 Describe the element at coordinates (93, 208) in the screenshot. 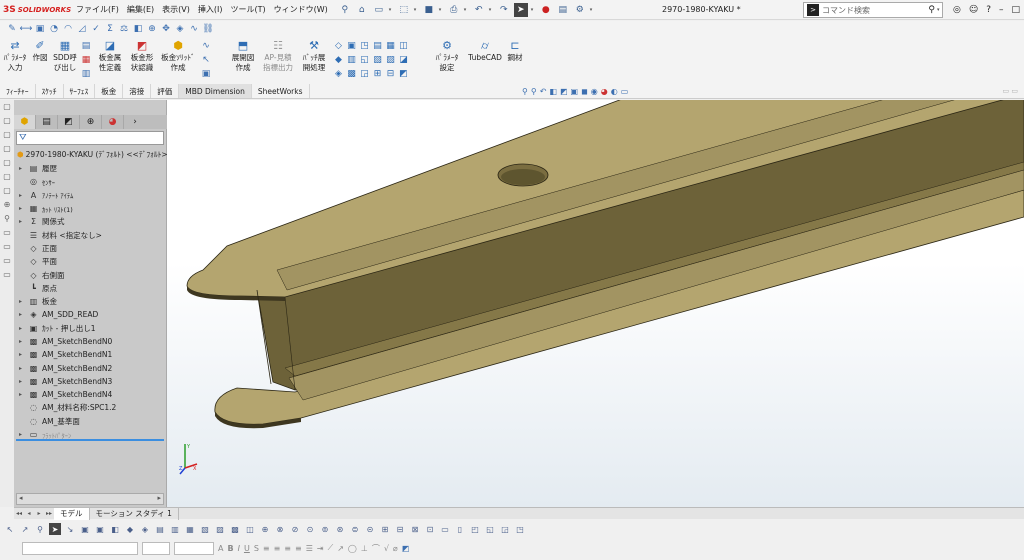

I see `feature-tree-item: ▸ ▦ ｶｯﾄ ﾘｽﾄ(1)` at that location.